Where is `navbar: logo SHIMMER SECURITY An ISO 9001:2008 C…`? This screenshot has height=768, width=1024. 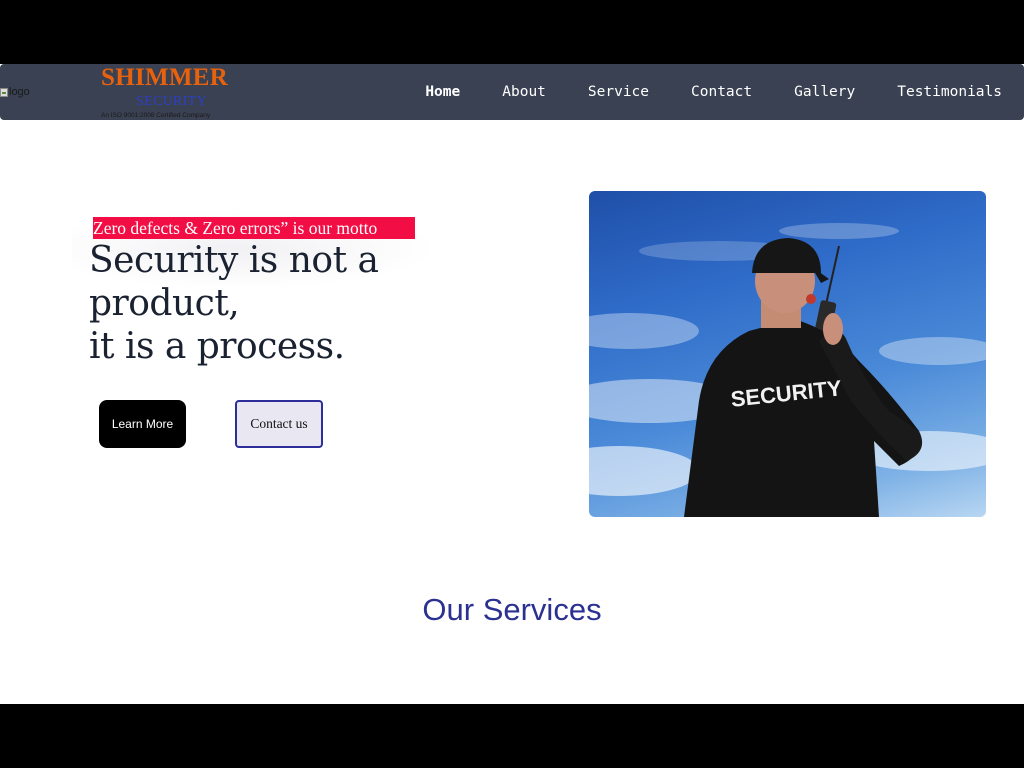
navbar: logo SHIMMER SECURITY An ISO 9001:2008 C… is located at coordinates (512, 92).